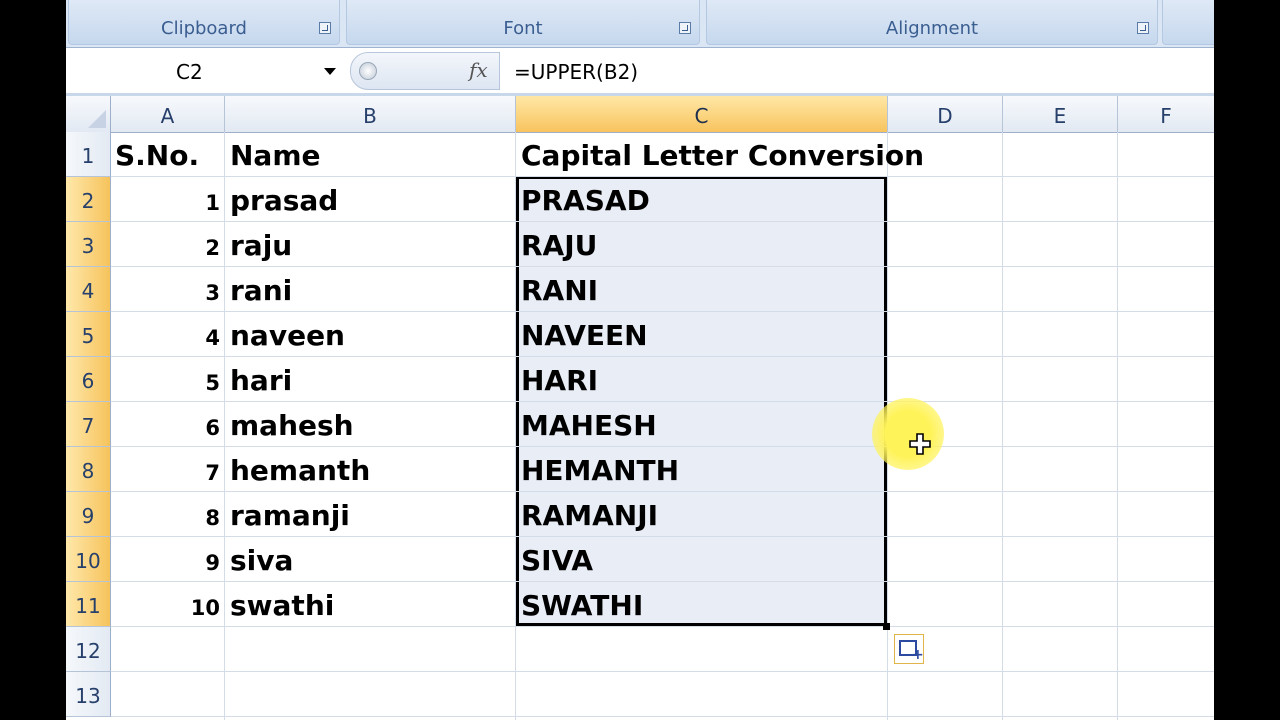 Image resolution: width=1280 pixels, height=720 pixels. Describe the element at coordinates (640, 72) in the screenshot. I see `formula-bar: C2 fx =UPPER(B2)` at that location.